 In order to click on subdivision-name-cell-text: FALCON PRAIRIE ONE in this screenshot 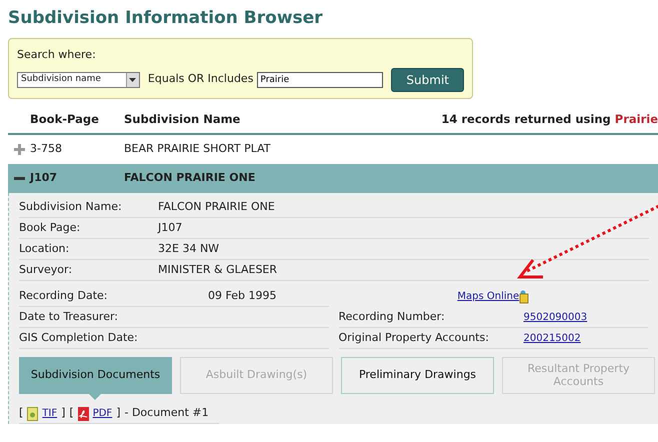, I will do `click(190, 178)`.